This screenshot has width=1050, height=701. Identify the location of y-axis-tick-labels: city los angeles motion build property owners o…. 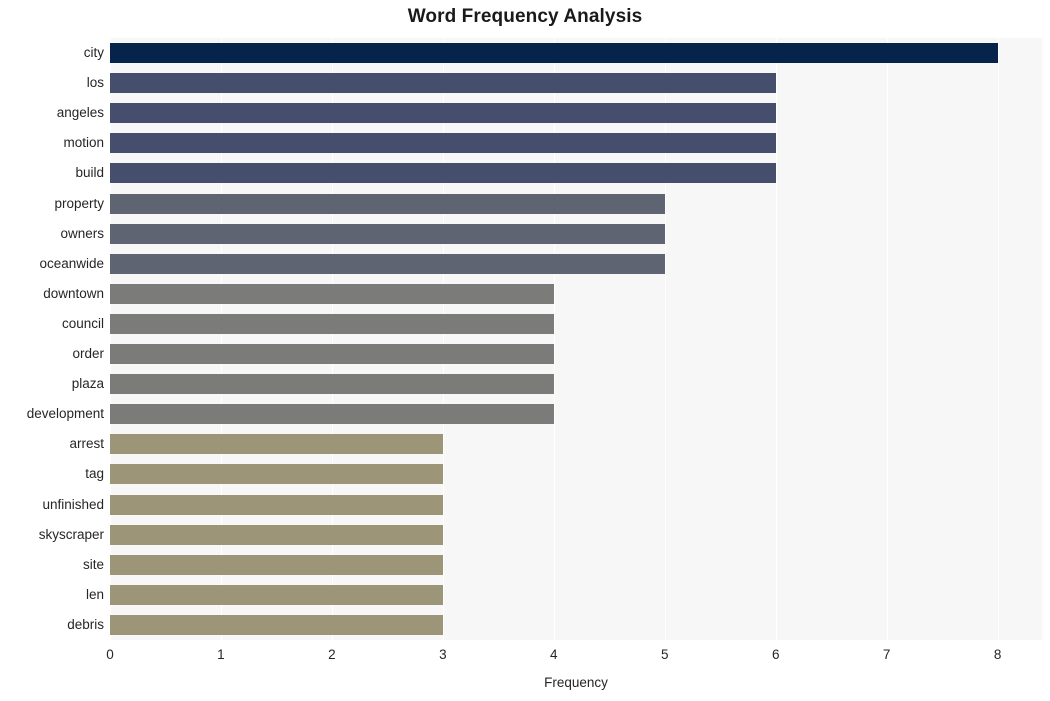
(52, 339).